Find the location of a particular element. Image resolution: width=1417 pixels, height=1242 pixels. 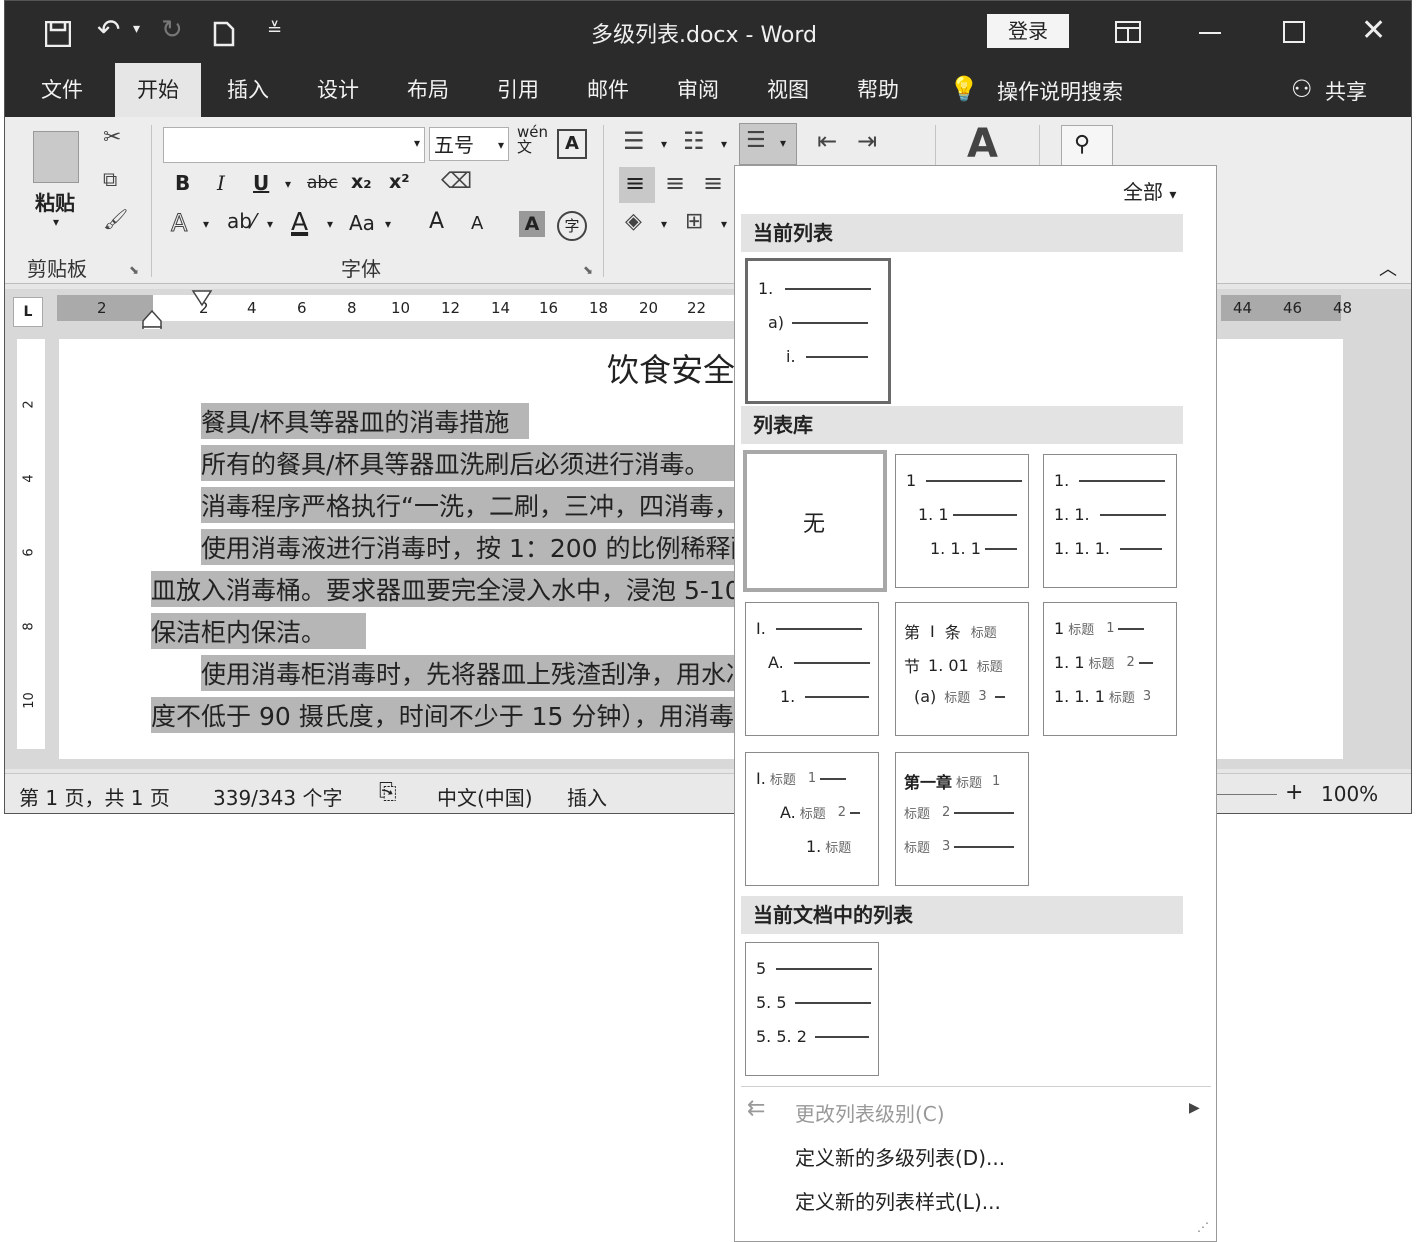

tab-help: 帮助 is located at coordinates (878, 90).